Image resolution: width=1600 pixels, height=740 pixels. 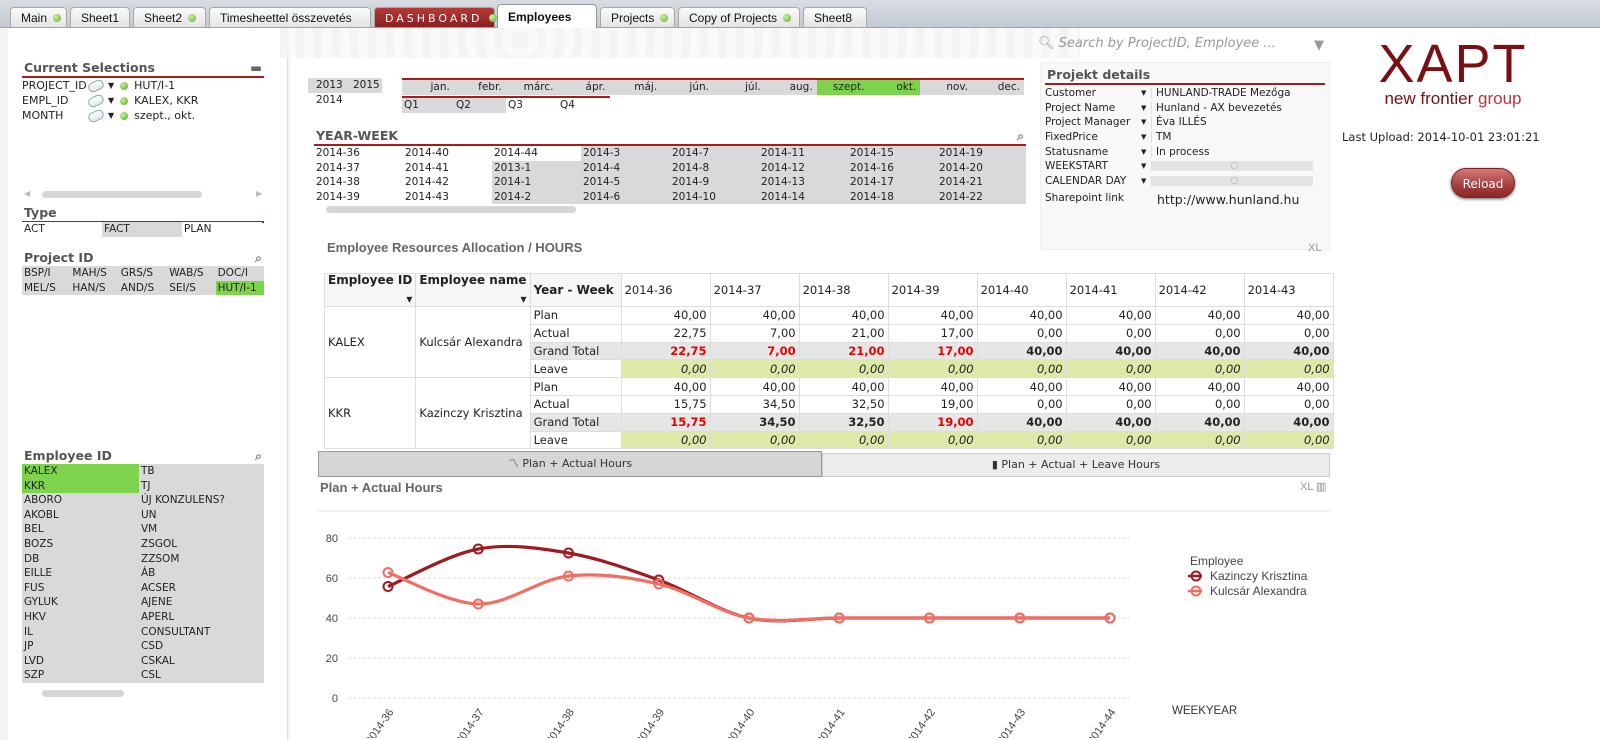 I want to click on employee-id-item: ZZSOM, so click(x=201, y=559).